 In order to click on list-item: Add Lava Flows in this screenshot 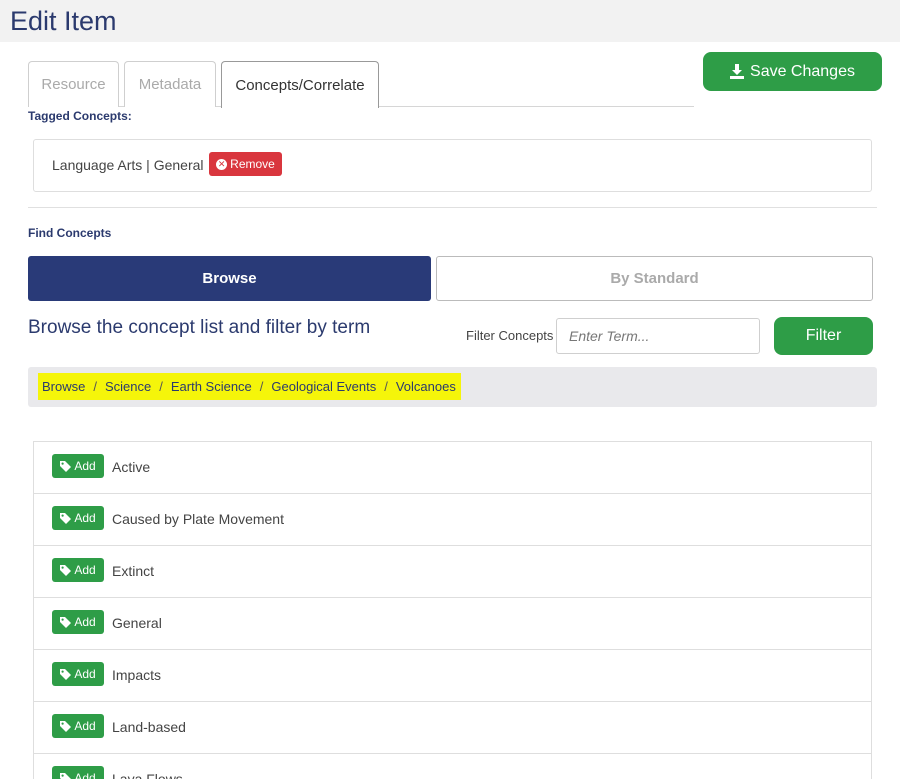, I will do `click(452, 766)`.